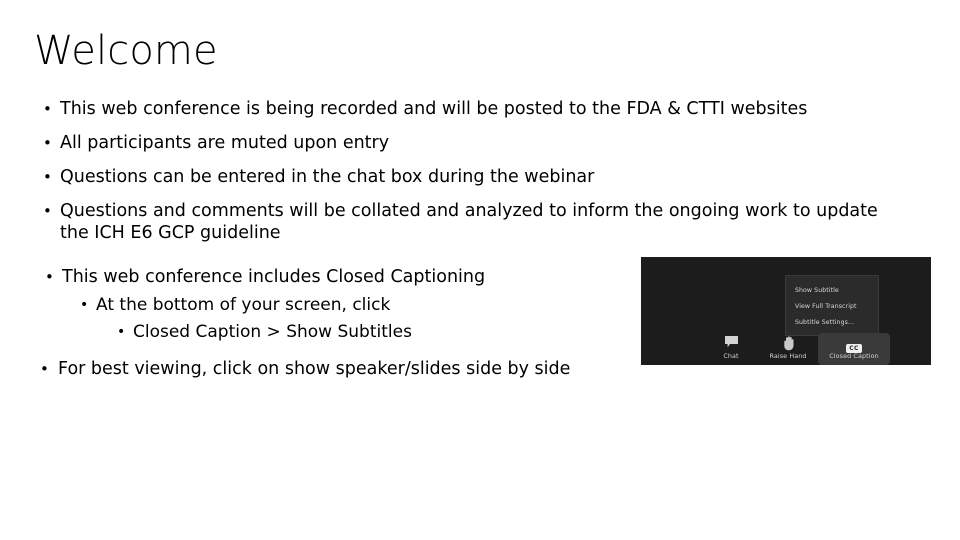 Image resolution: width=960 pixels, height=540 pixels. What do you see at coordinates (788, 343) in the screenshot?
I see `raise-hand-icon` at bounding box center [788, 343].